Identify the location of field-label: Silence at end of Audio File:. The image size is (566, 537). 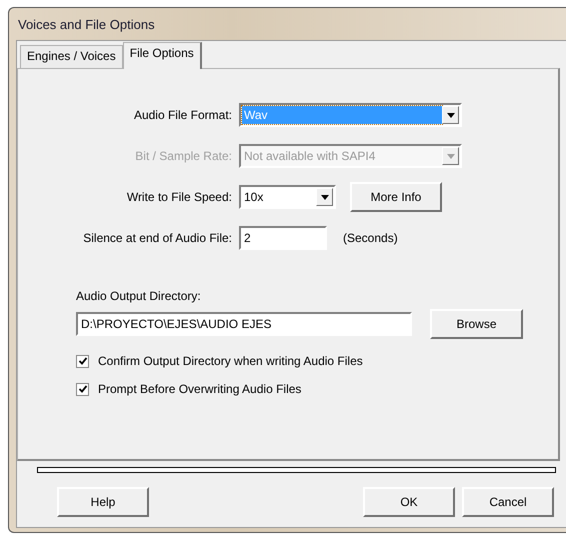
(157, 238).